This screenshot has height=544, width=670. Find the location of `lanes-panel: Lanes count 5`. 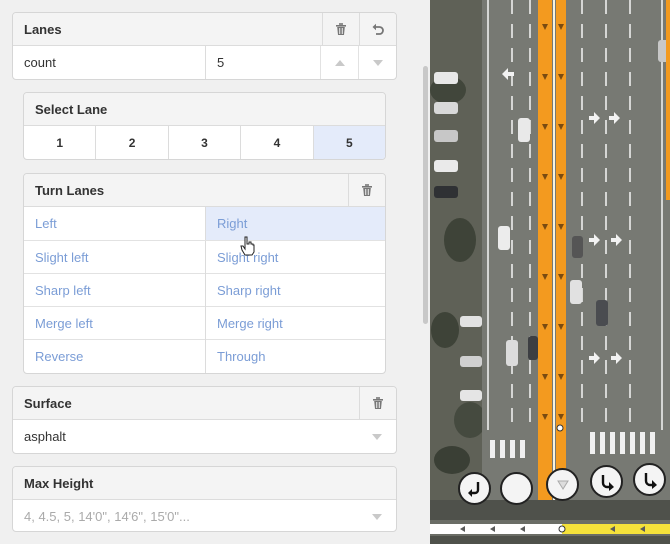

lanes-panel: Lanes count 5 is located at coordinates (204, 46).